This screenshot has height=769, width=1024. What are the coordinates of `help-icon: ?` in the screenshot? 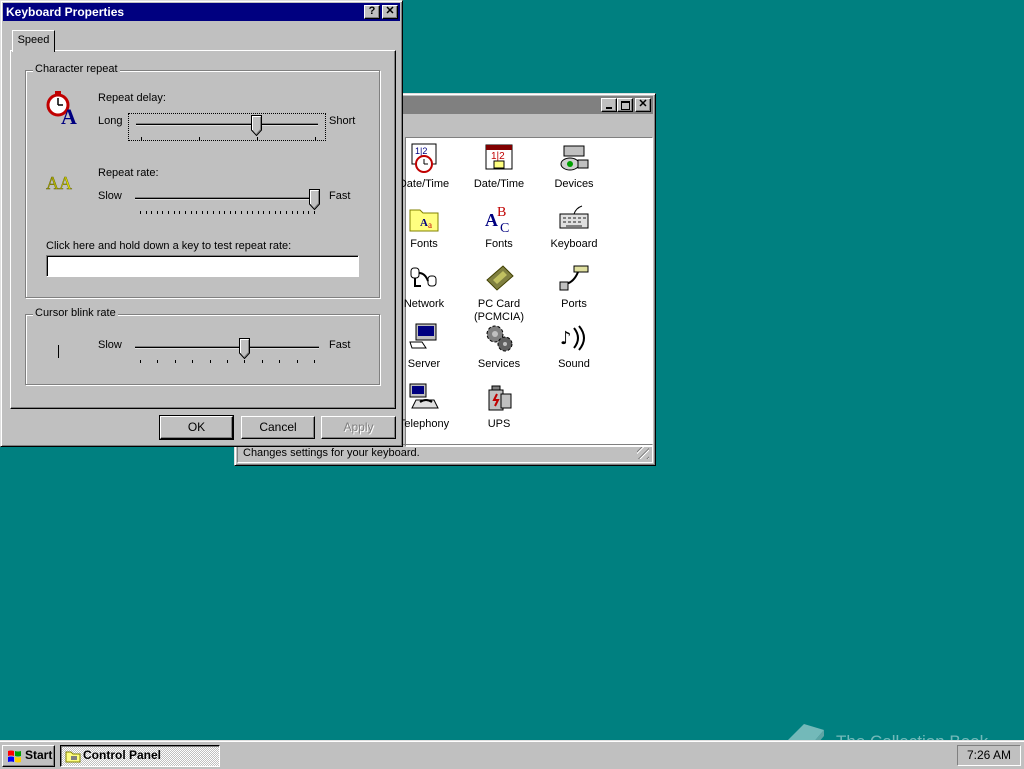 It's located at (372, 11).